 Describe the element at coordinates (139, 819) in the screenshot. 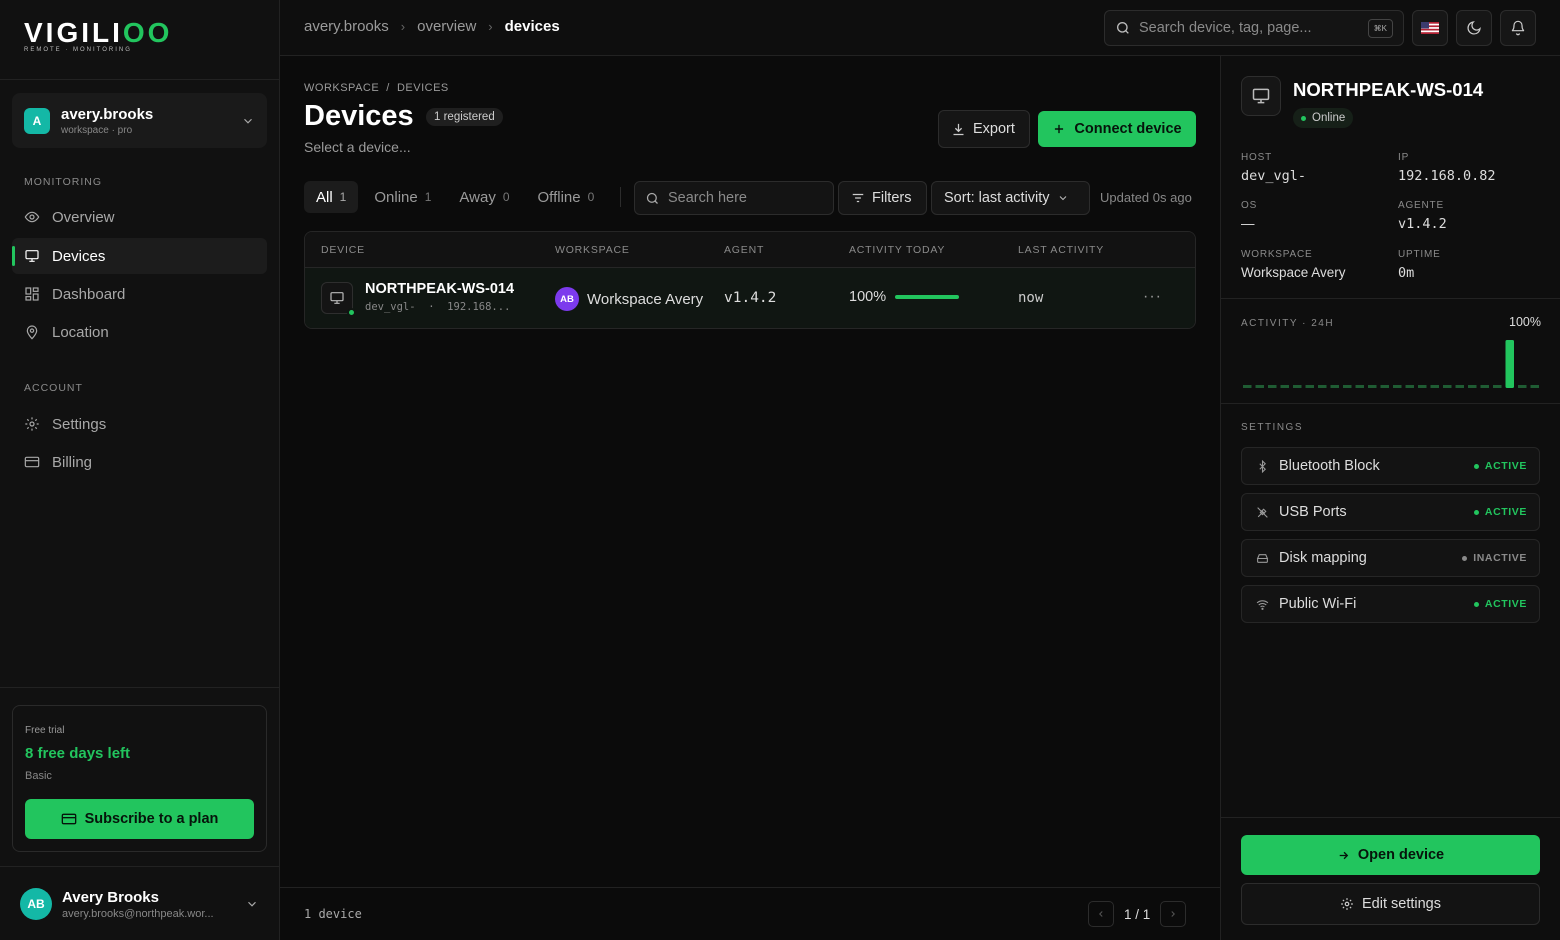

I see `subscribe-button: Subscribe to a plan` at that location.